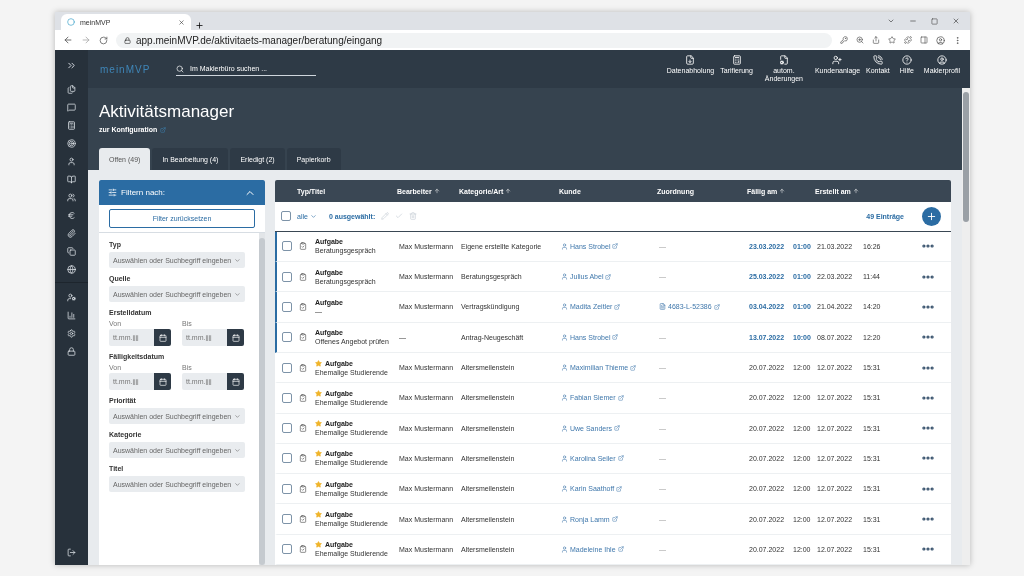  What do you see at coordinates (199, 25) in the screenshot?
I see `new-tab-icon` at bounding box center [199, 25].